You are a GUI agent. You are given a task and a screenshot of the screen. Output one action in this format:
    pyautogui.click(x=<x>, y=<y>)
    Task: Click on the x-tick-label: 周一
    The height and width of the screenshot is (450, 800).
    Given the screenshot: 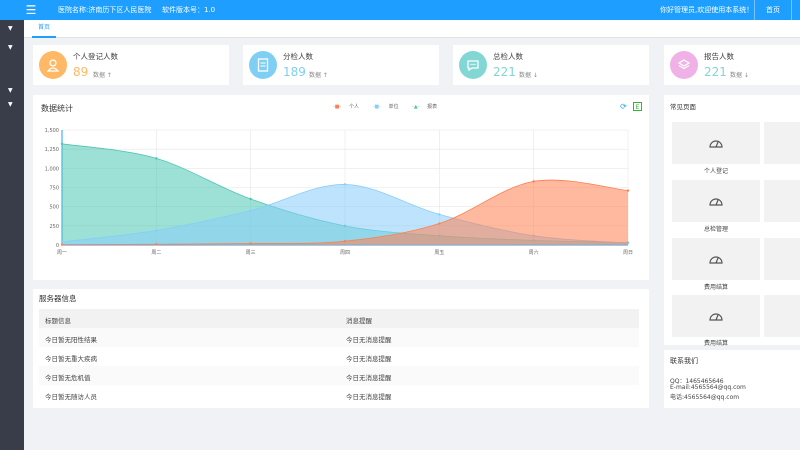 What is the action you would take?
    pyautogui.click(x=62, y=253)
    